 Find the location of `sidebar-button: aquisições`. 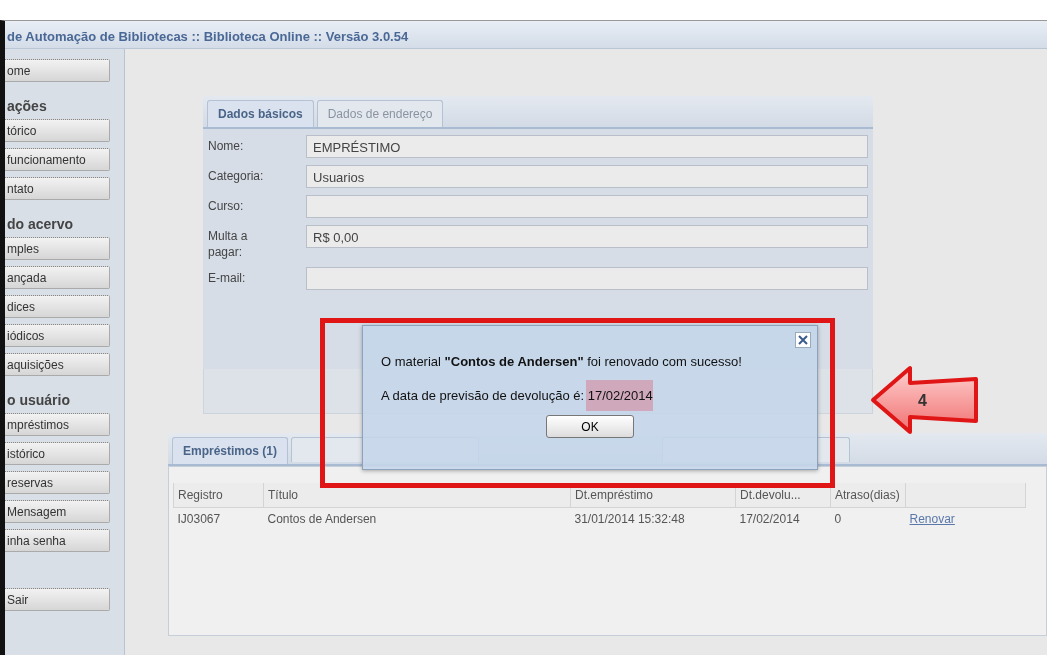

sidebar-button: aquisições is located at coordinates (57, 364).